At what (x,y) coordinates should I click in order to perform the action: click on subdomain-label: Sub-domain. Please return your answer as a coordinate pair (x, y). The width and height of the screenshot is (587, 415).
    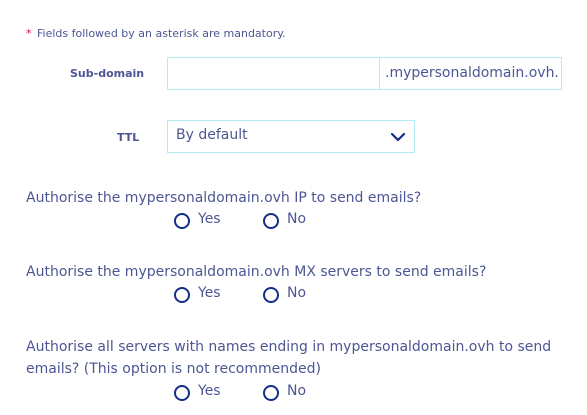
    Looking at the image, I should click on (107, 73).